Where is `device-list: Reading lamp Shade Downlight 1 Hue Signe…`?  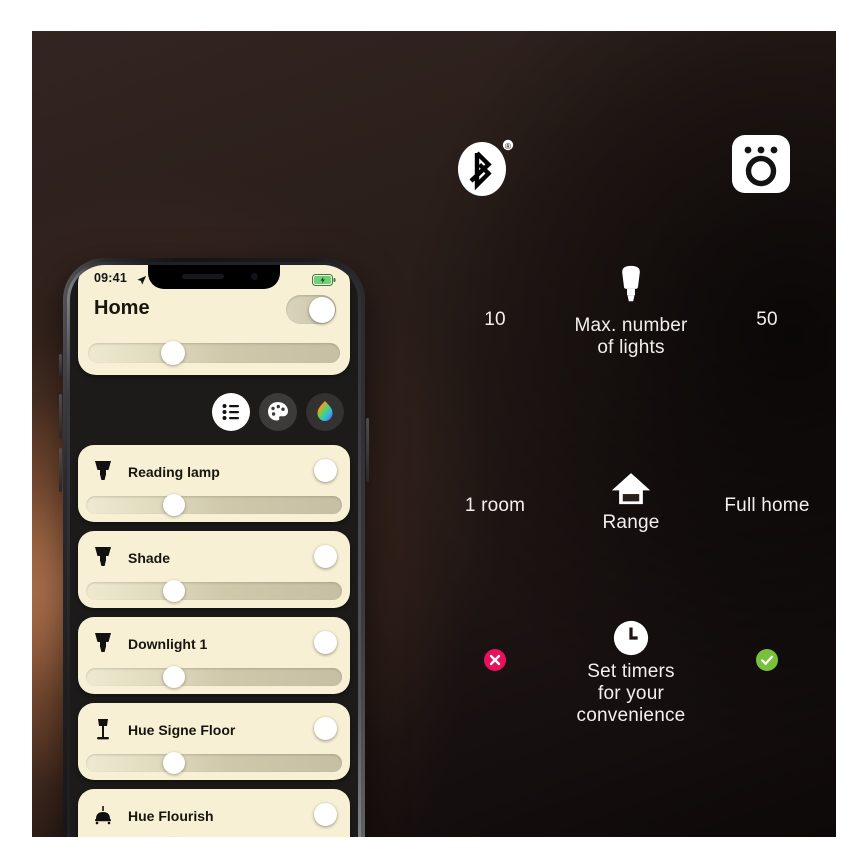
device-list: Reading lamp Shade Downlight 1 Hue Signe… is located at coordinates (214, 641).